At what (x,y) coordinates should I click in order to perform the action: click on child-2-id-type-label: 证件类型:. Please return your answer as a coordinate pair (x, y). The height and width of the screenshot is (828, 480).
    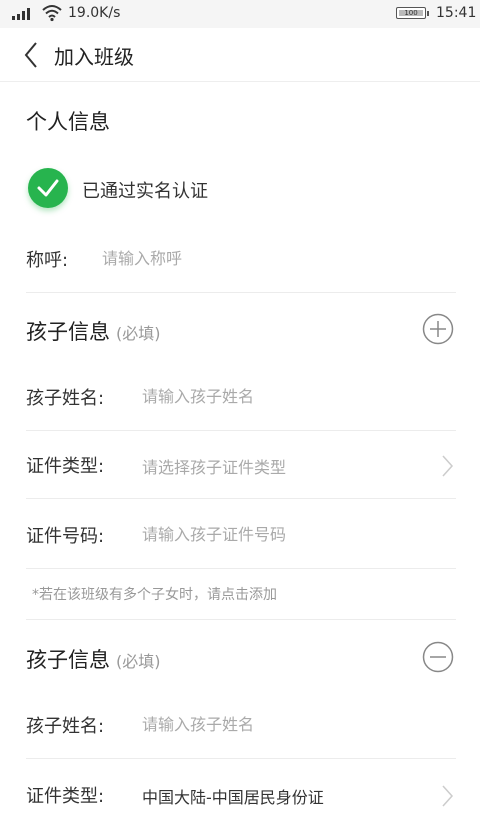
    Looking at the image, I should click on (65, 796).